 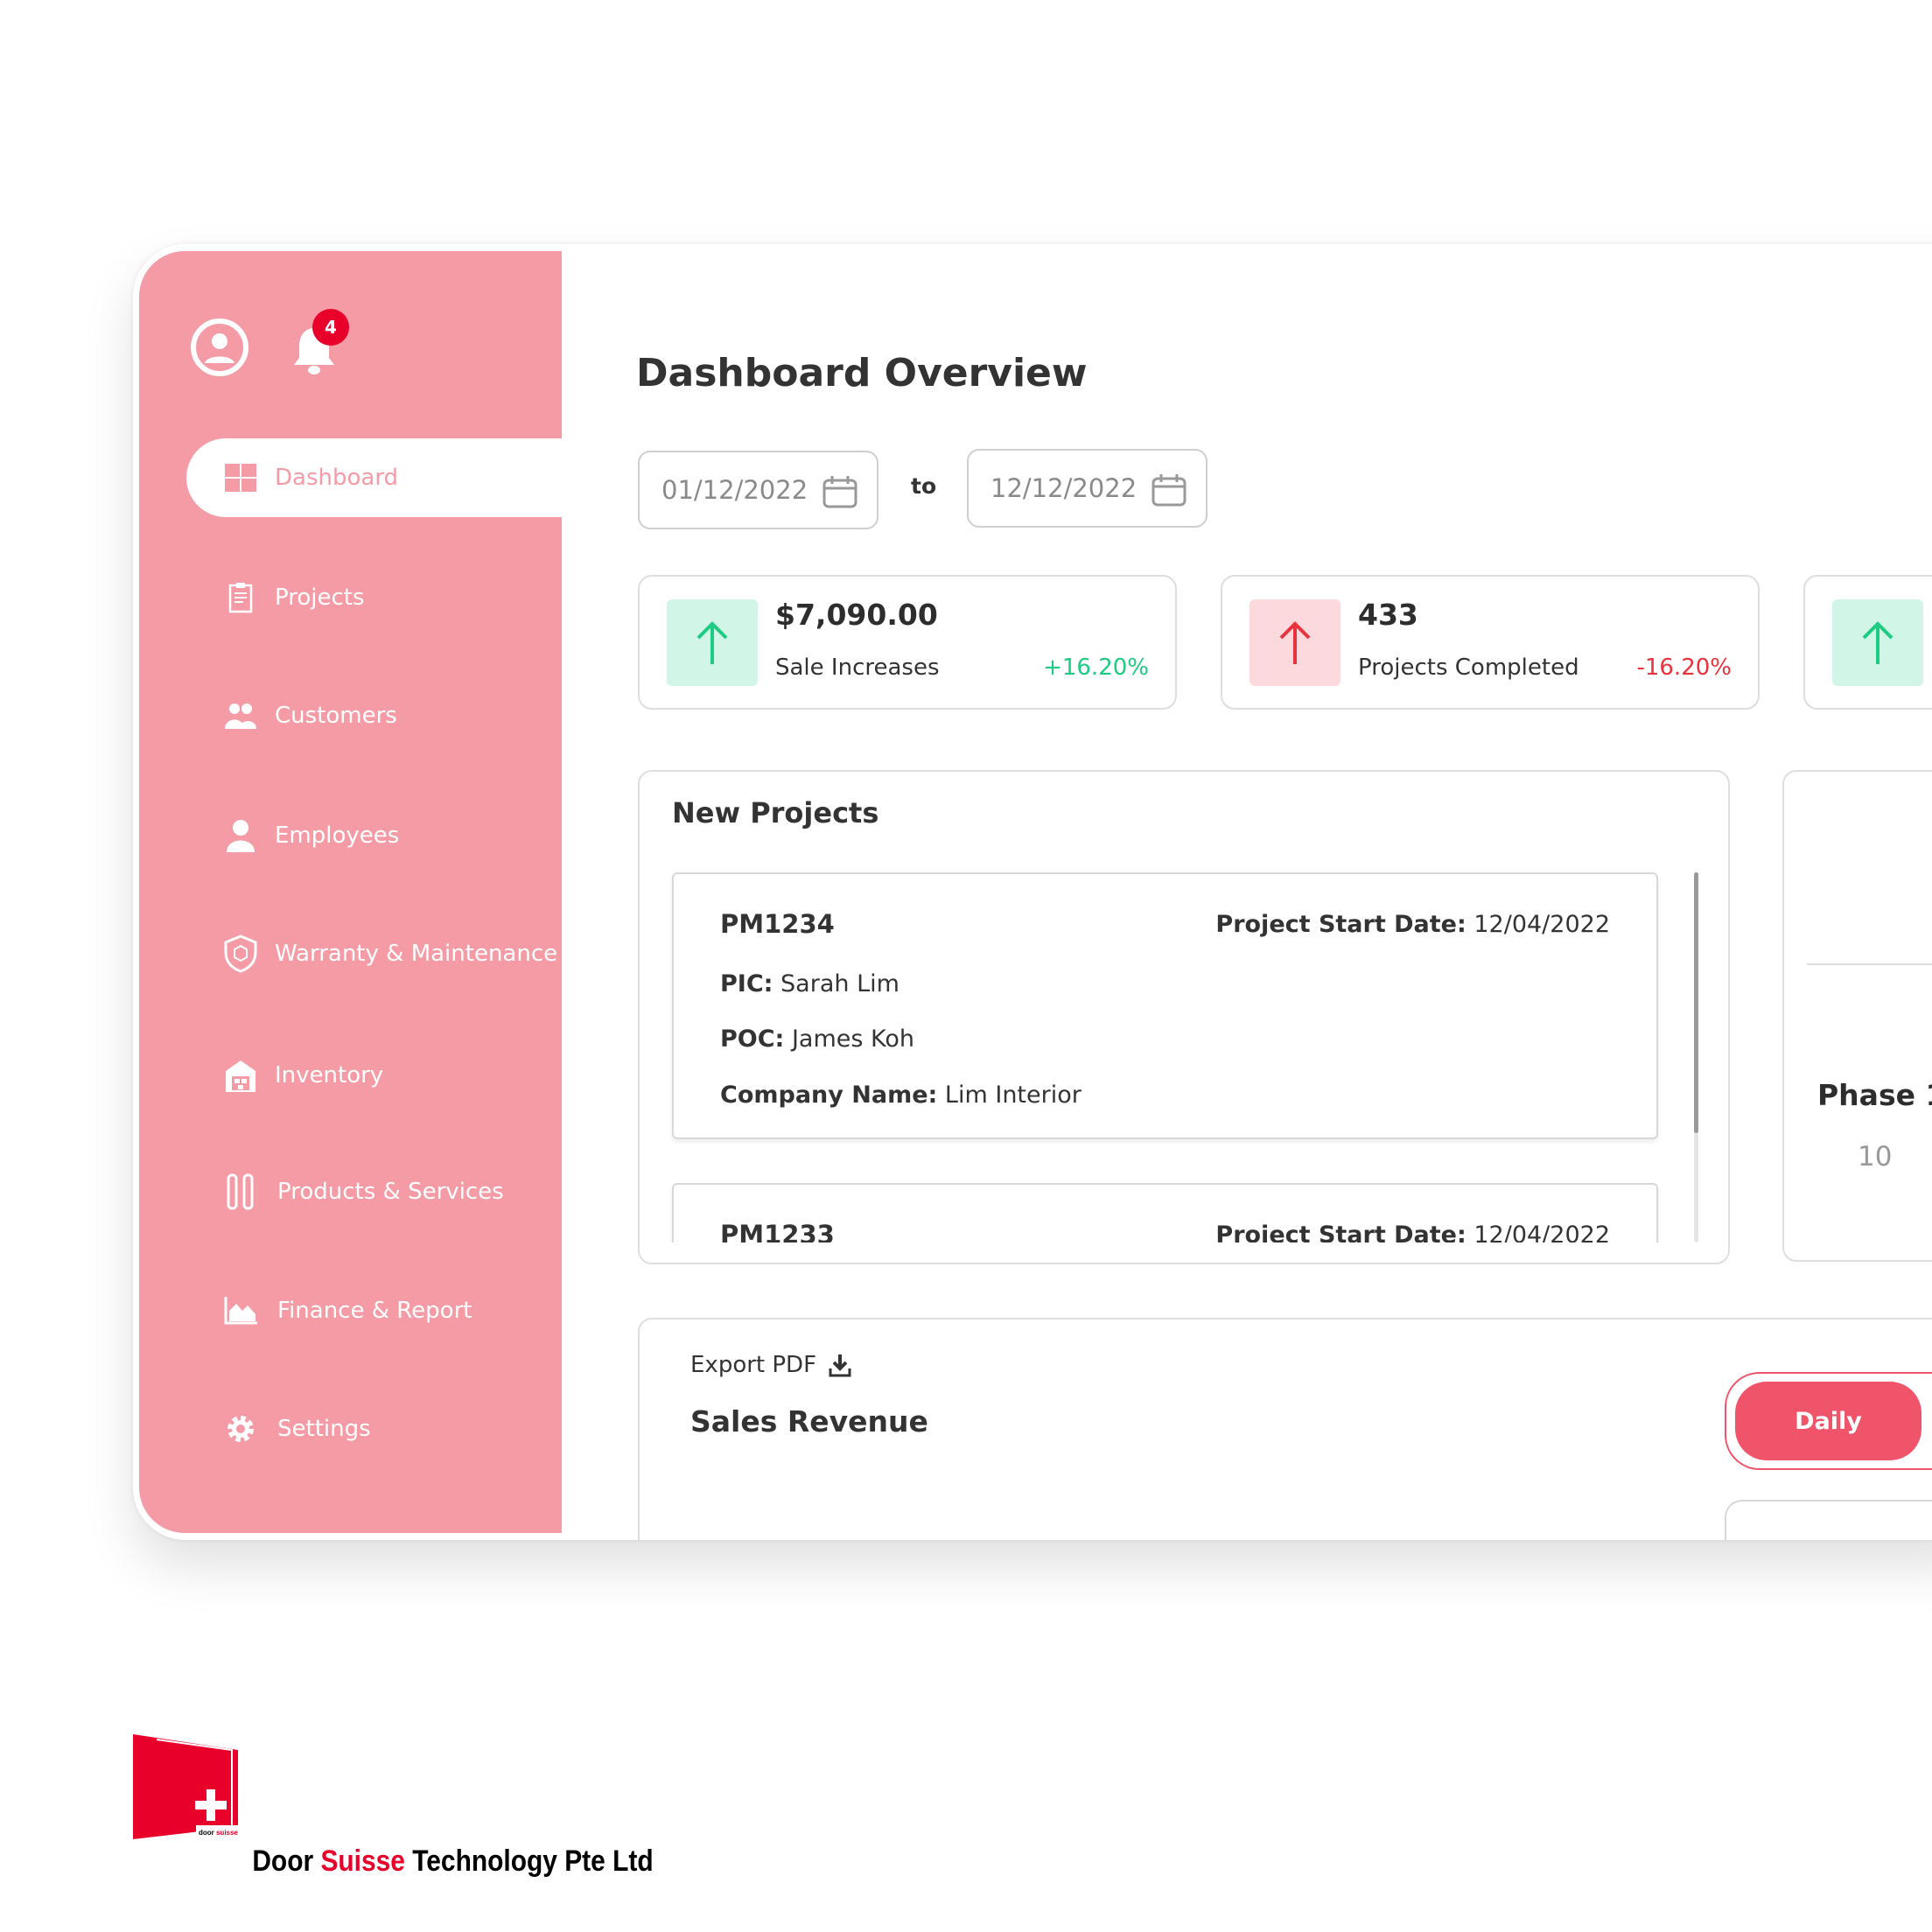 I want to click on section-title: Sales Revenue, so click(x=809, y=1421).